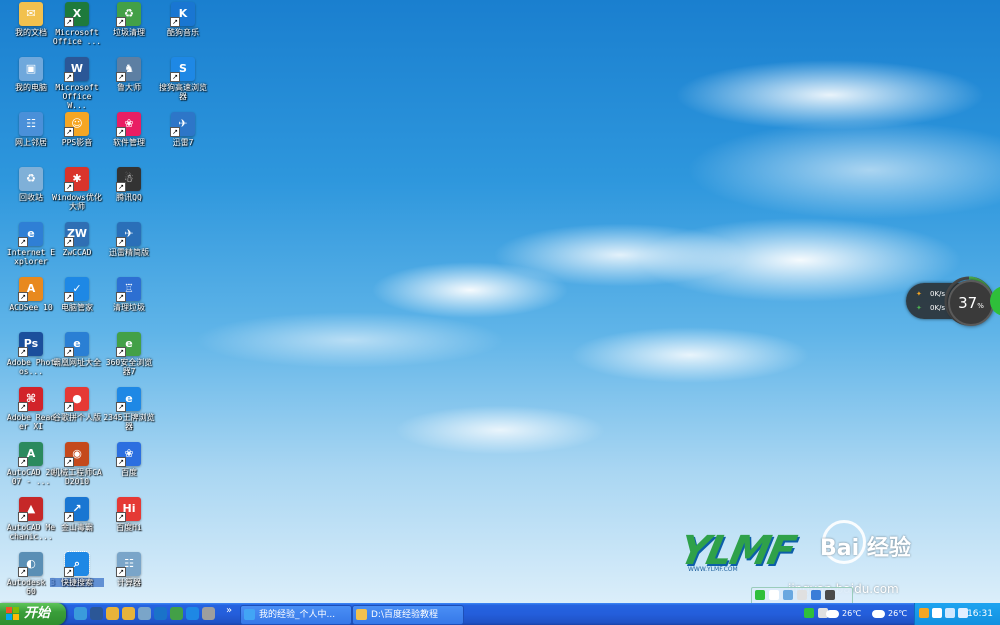  I want to click on desktop-icon: ZW ↗ ZwCCAD, so click(77, 239).